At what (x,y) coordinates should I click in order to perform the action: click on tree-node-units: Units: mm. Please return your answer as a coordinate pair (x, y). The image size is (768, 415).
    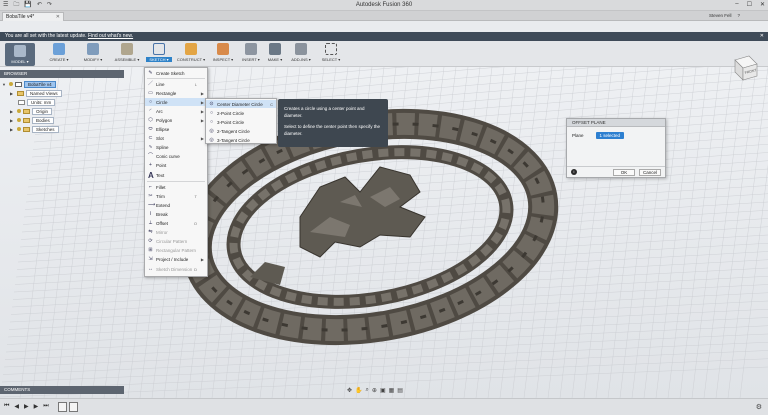
    Looking at the image, I should click on (37, 102).